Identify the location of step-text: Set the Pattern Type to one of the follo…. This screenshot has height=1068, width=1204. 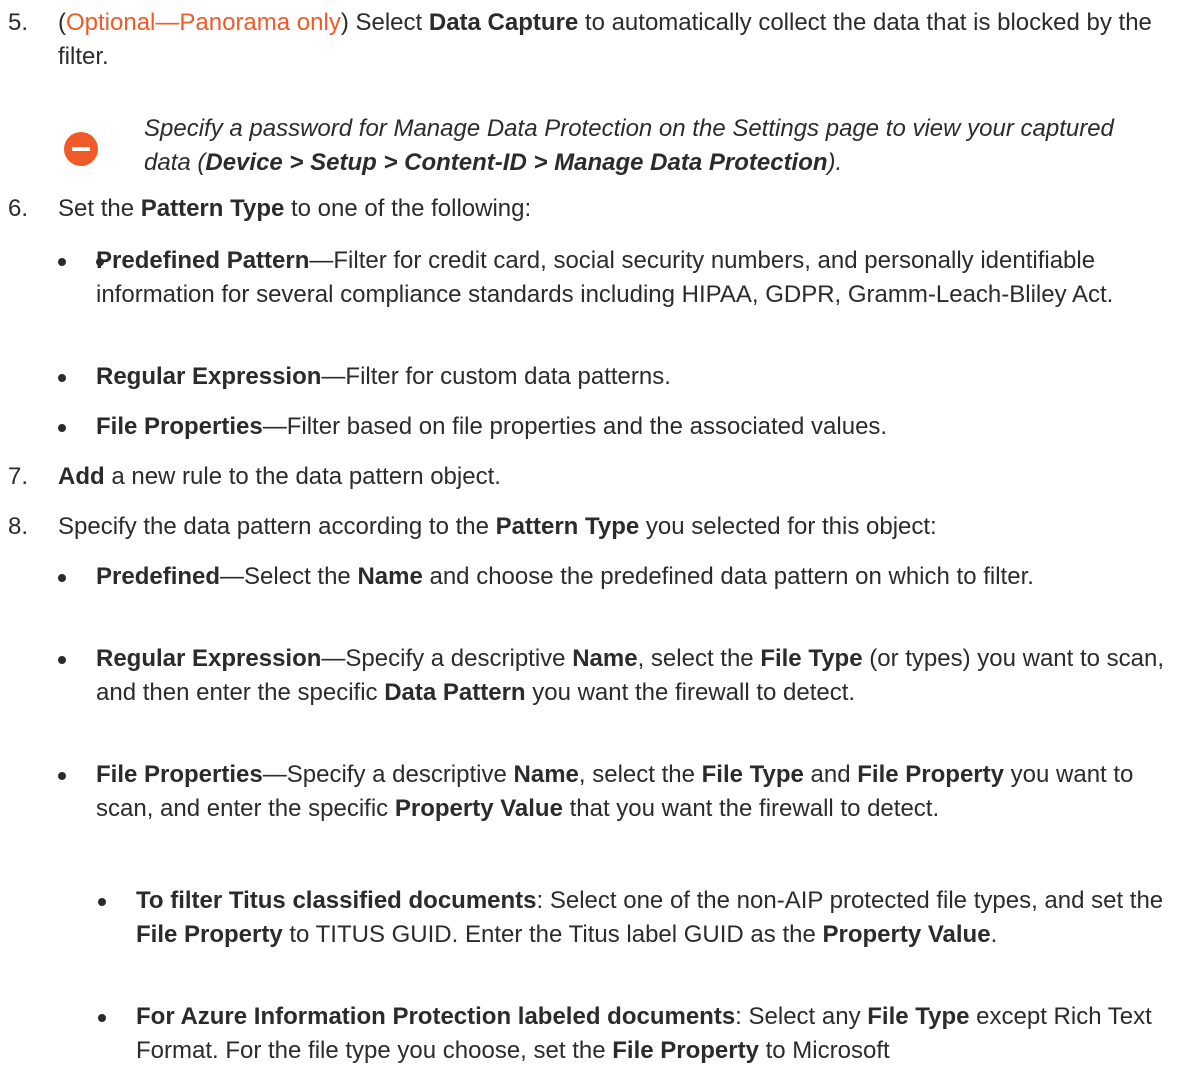
(295, 208).